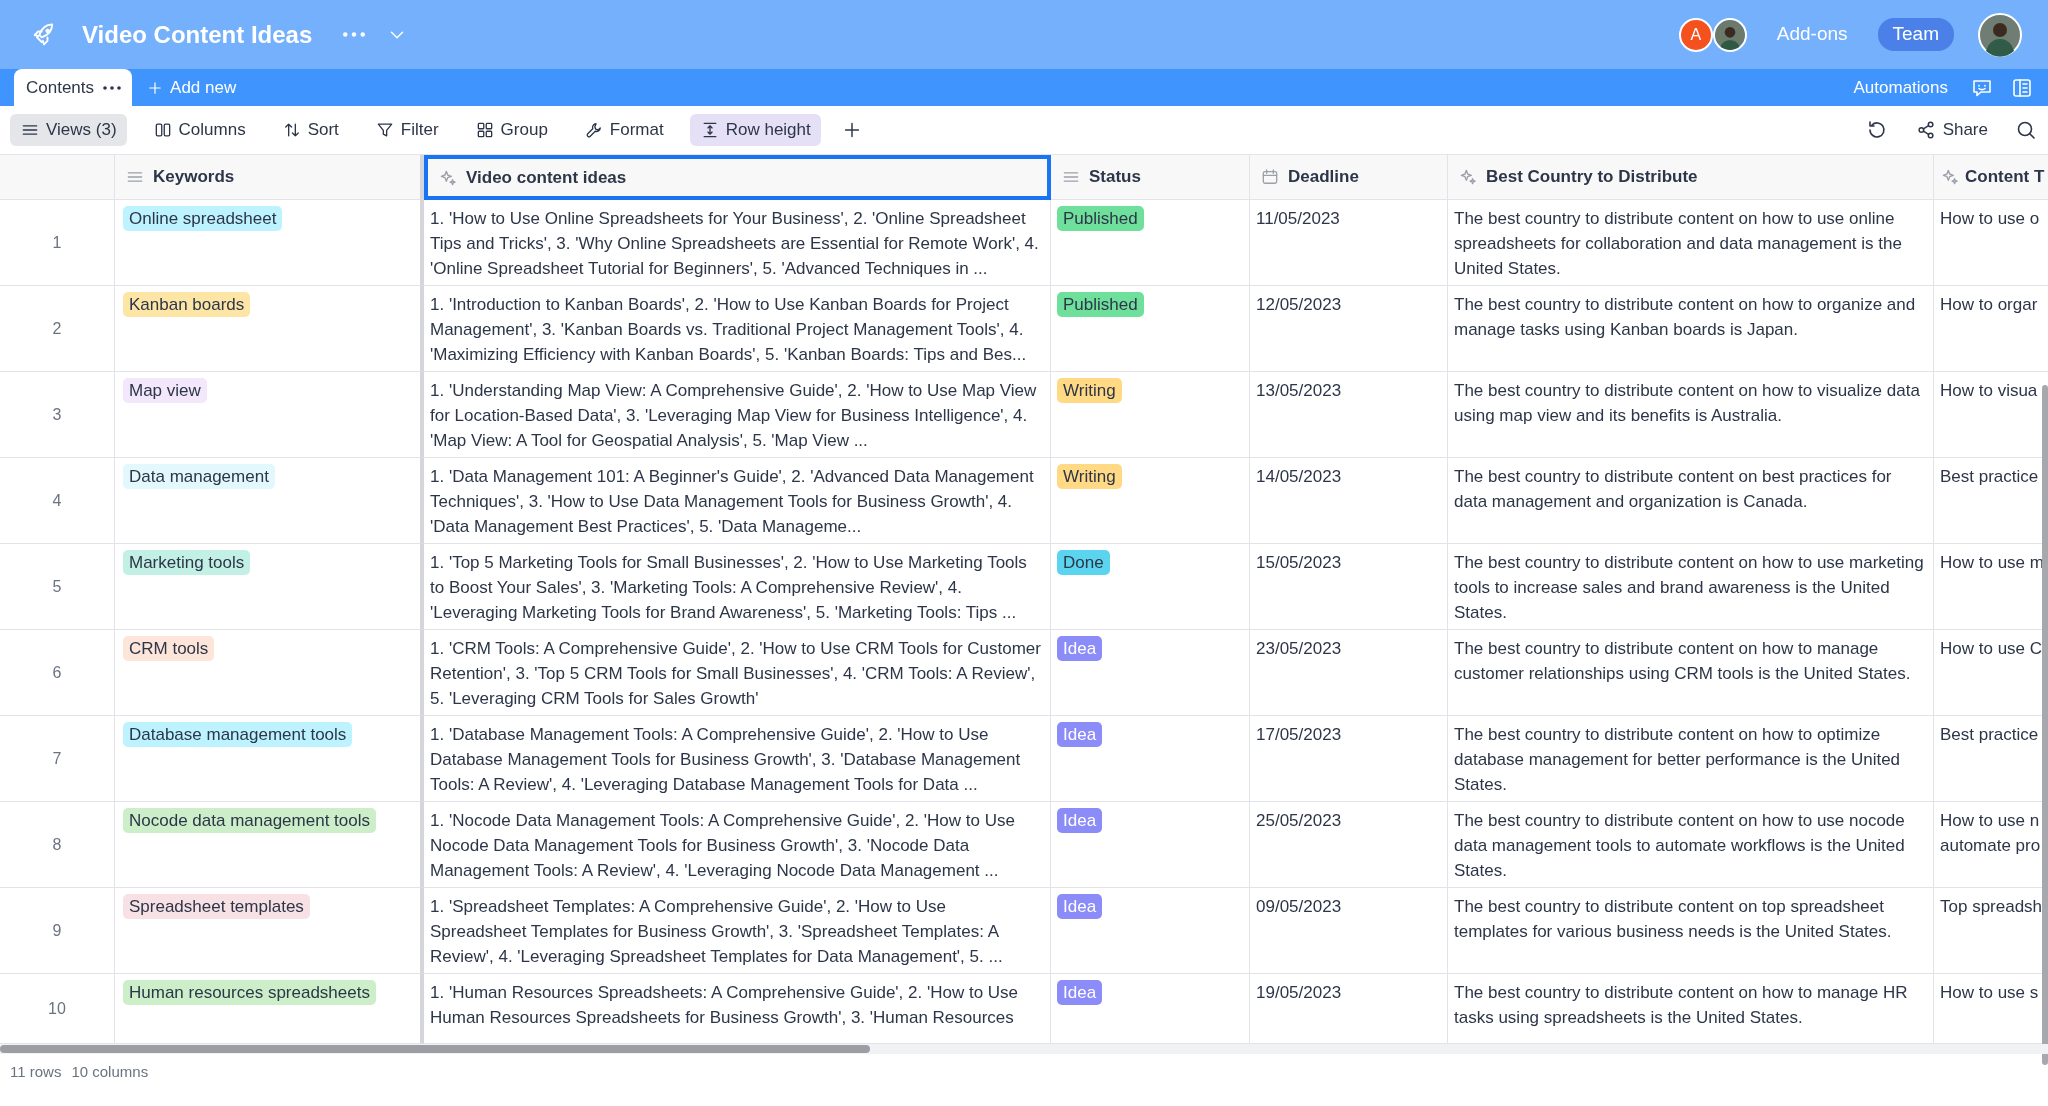 The image size is (2048, 1106). Describe the element at coordinates (1299, 476) in the screenshot. I see `table-cell: 14/05/2023` at that location.